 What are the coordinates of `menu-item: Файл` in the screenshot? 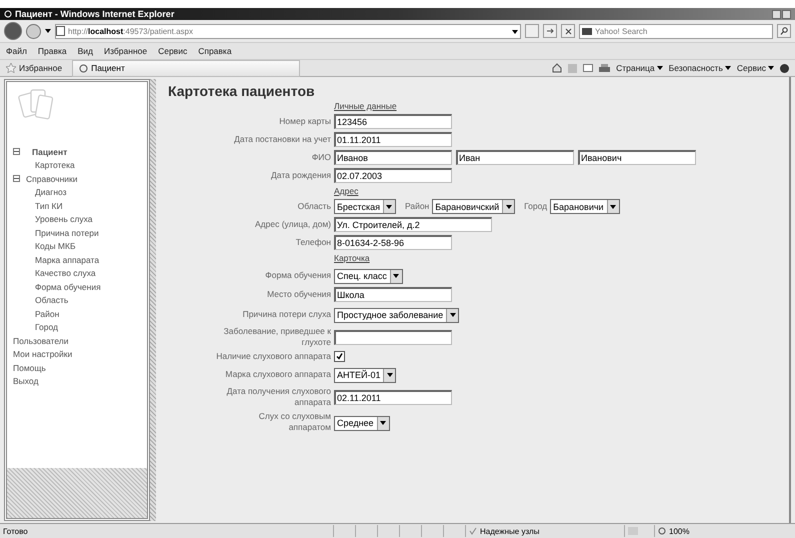 It's located at (16, 51).